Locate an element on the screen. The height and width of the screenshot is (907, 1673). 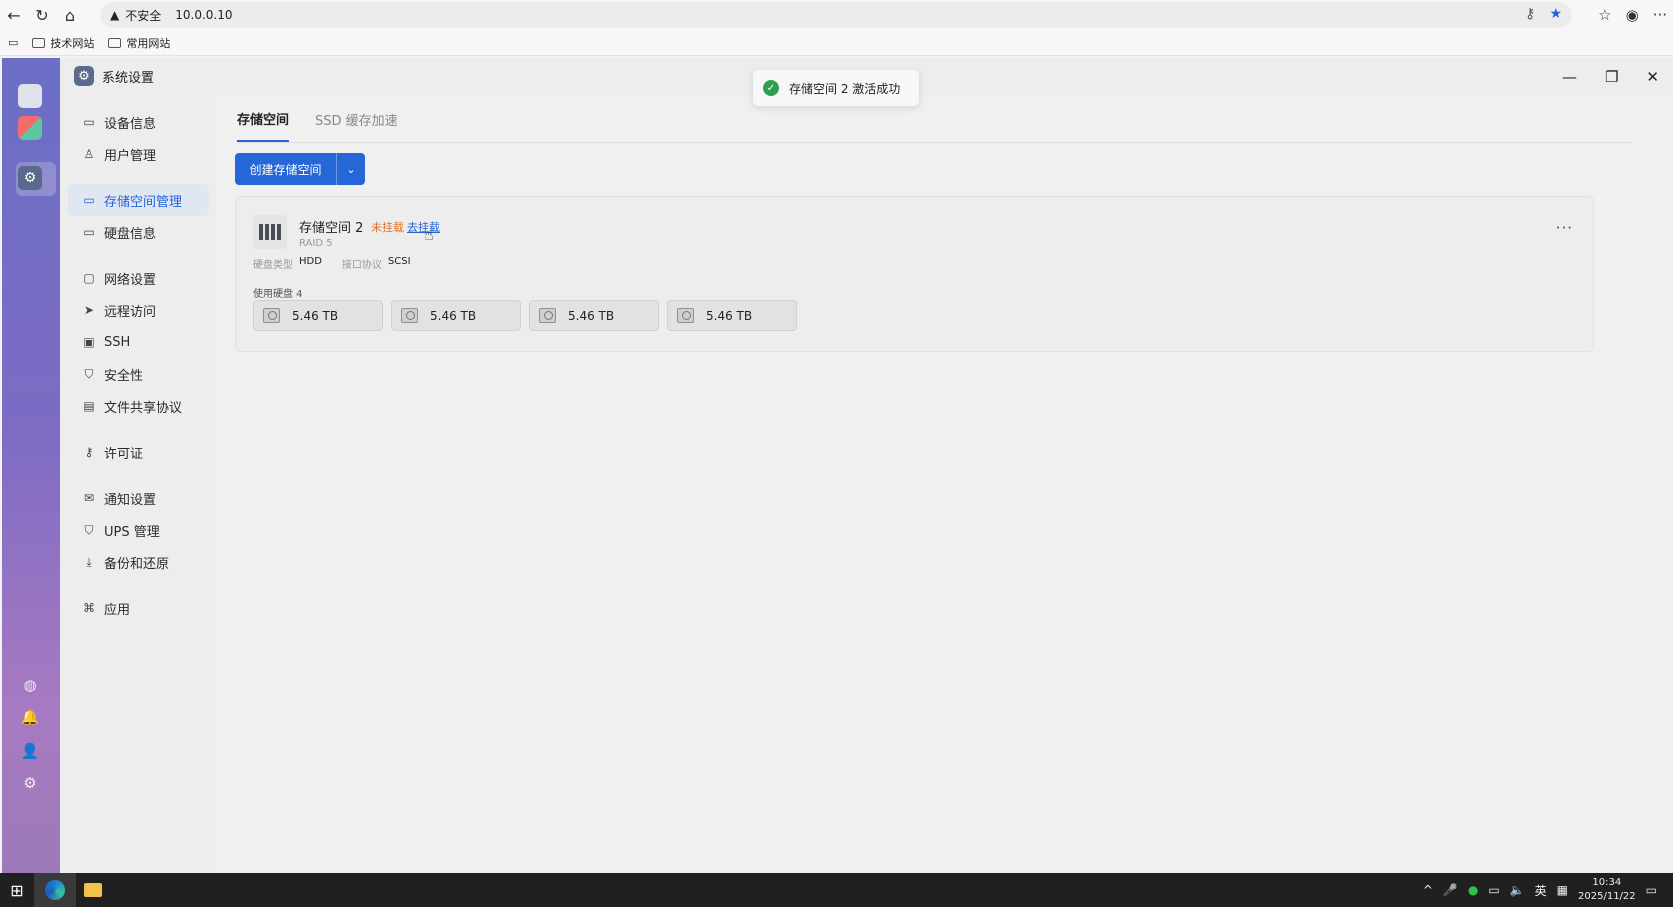
maximize-icon: ❐ is located at coordinates (1611, 77).